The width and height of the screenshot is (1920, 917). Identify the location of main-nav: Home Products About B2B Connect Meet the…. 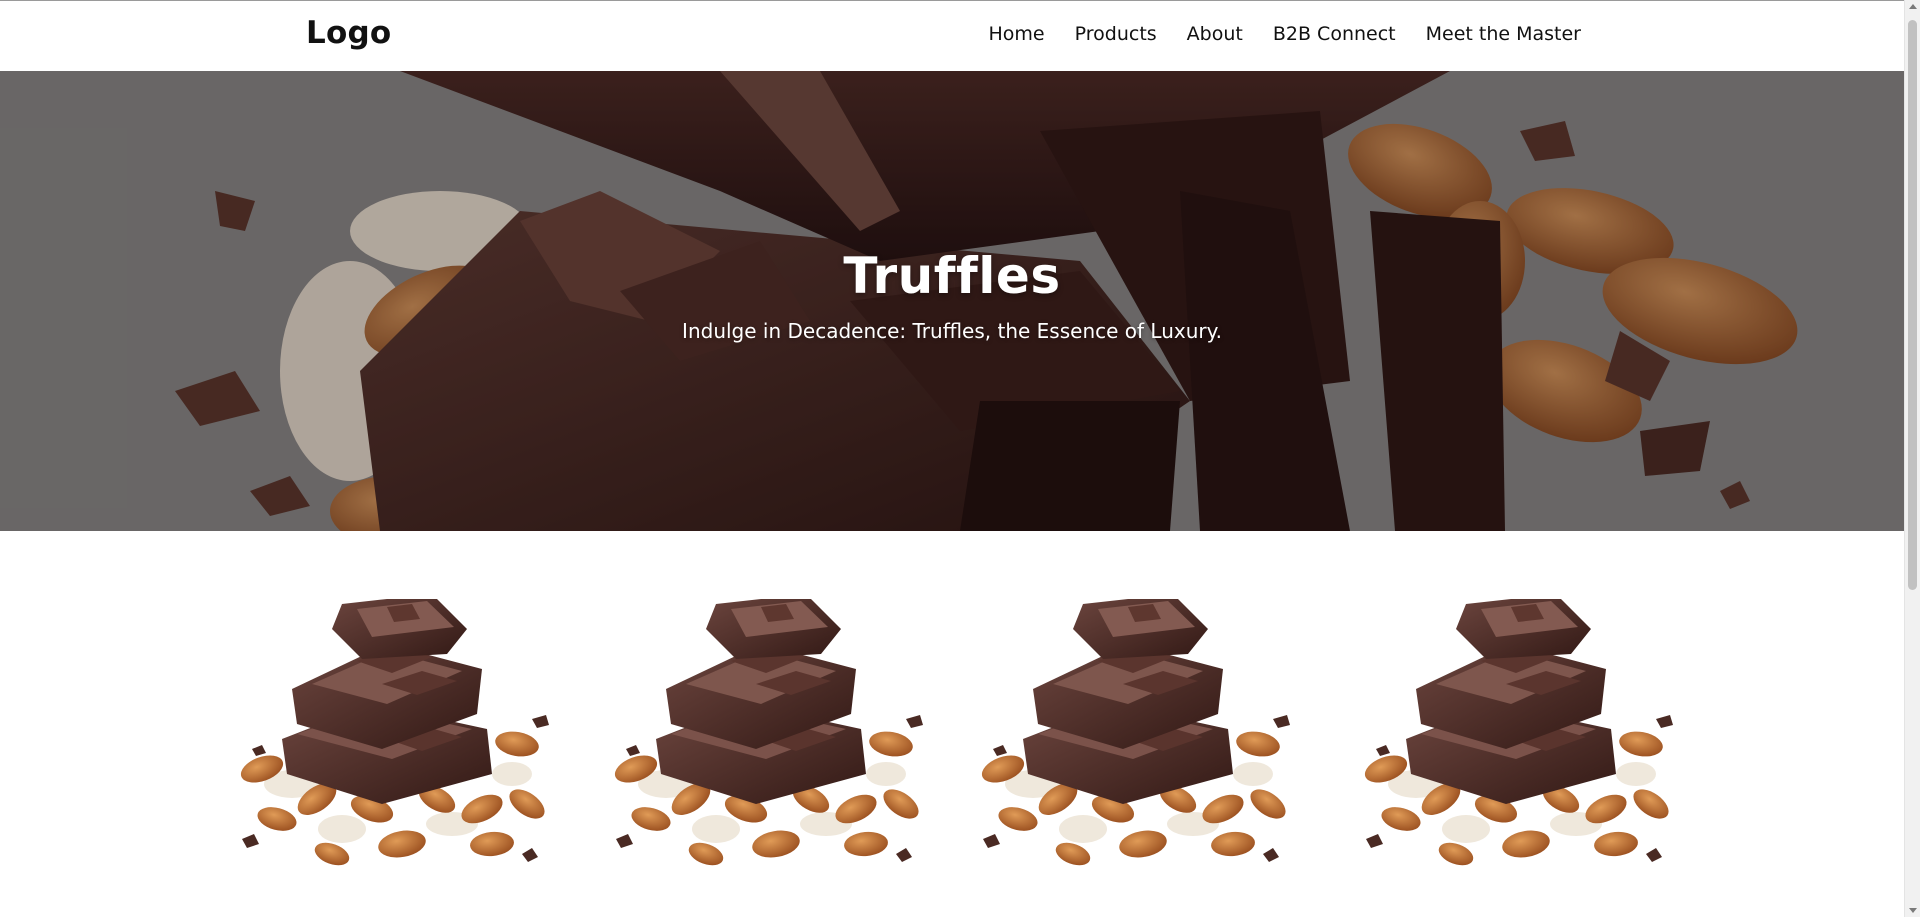
(1285, 34).